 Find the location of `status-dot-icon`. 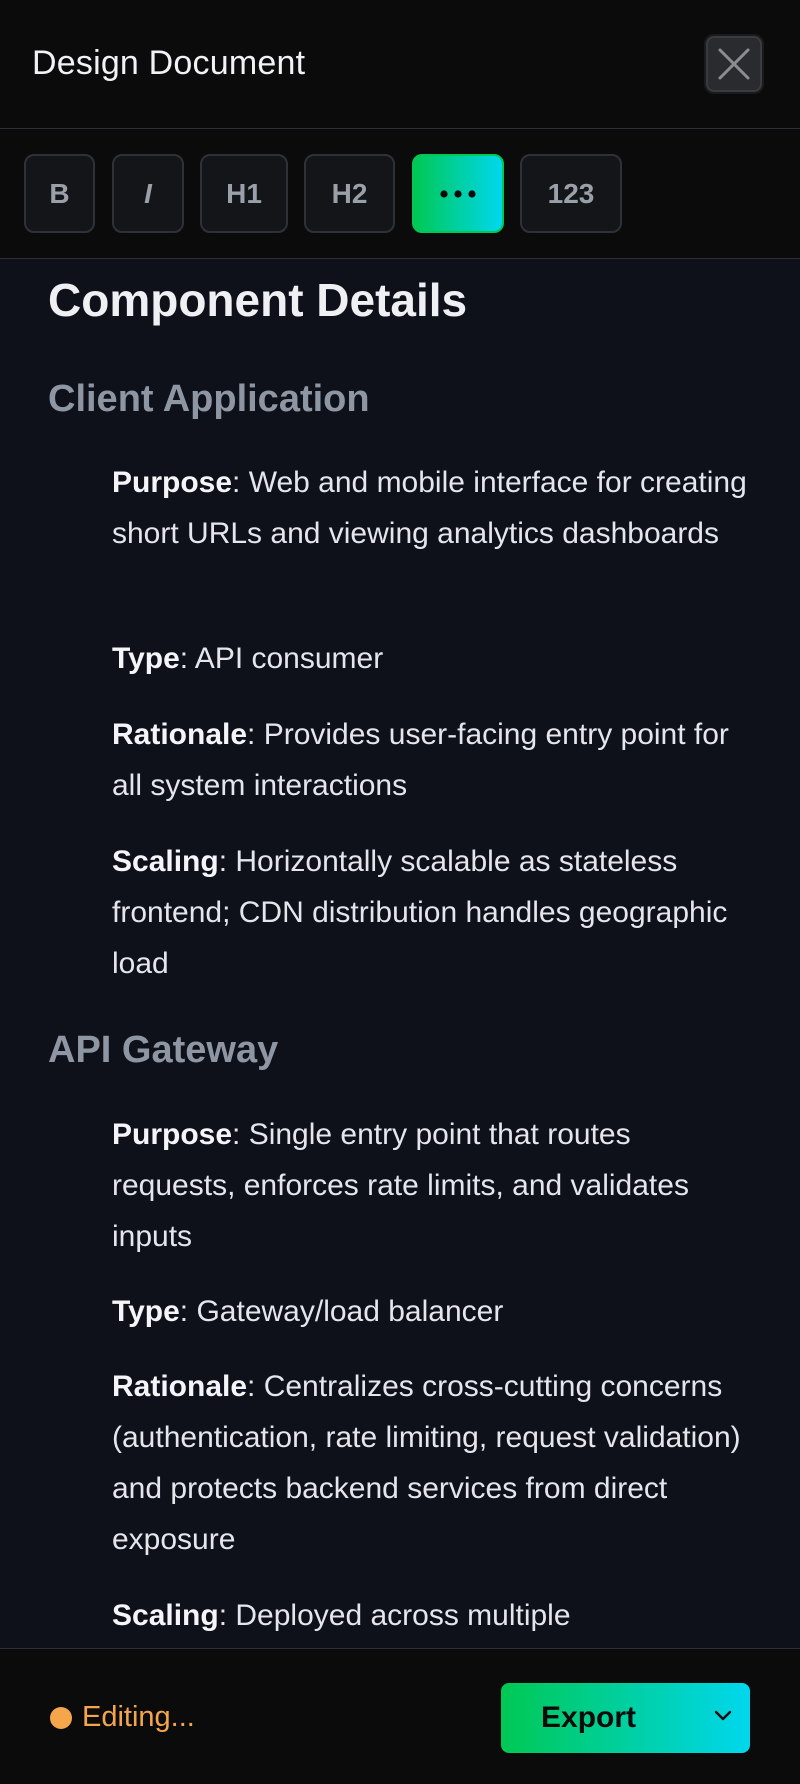

status-dot-icon is located at coordinates (61, 1717).